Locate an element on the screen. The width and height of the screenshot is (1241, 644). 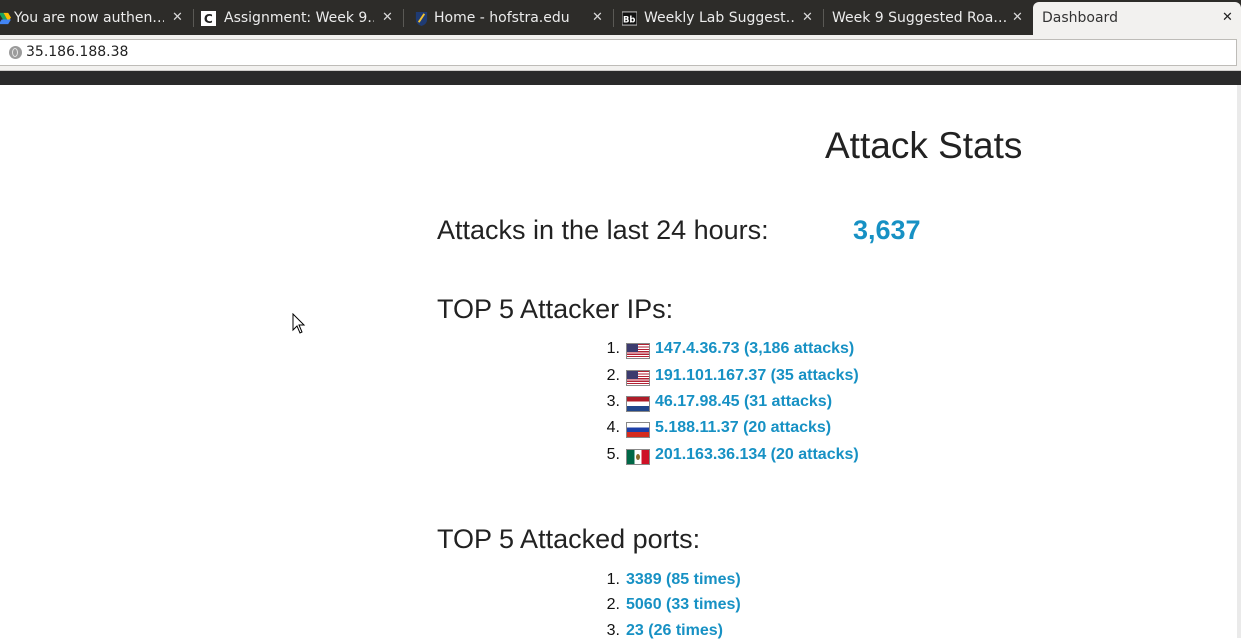
scrollbar is located at coordinates (1239, 361).